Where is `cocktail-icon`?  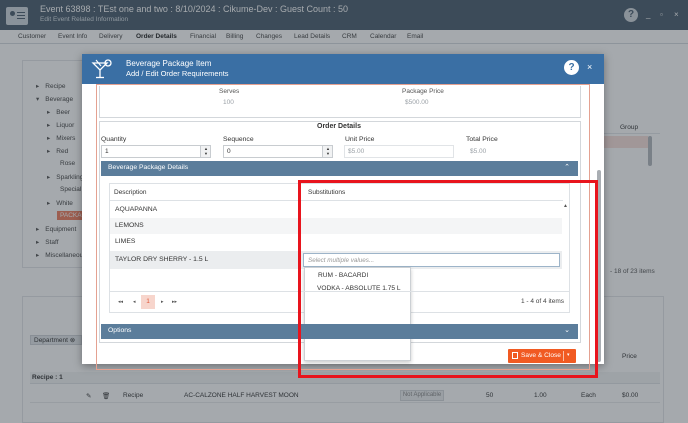 cocktail-icon is located at coordinates (101, 69).